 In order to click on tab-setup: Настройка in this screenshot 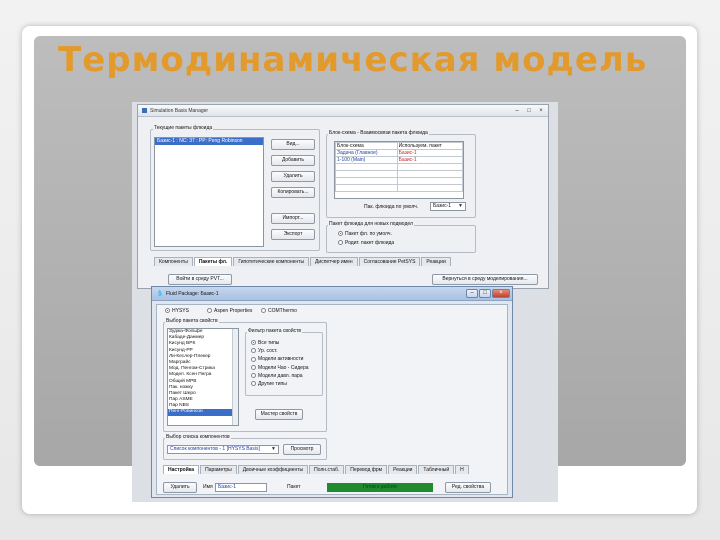, I will do `click(181, 469)`.